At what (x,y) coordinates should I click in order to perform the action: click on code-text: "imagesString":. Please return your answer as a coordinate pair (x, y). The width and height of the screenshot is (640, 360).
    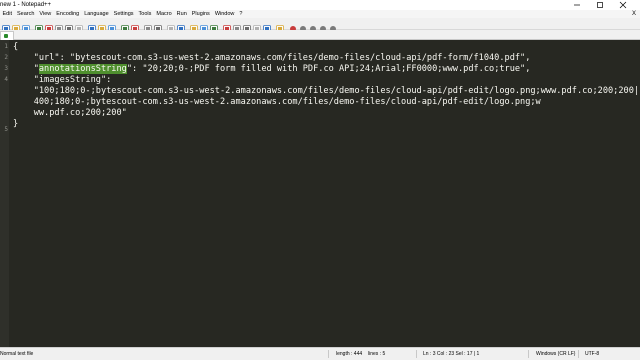
    Looking at the image, I should click on (62, 80).